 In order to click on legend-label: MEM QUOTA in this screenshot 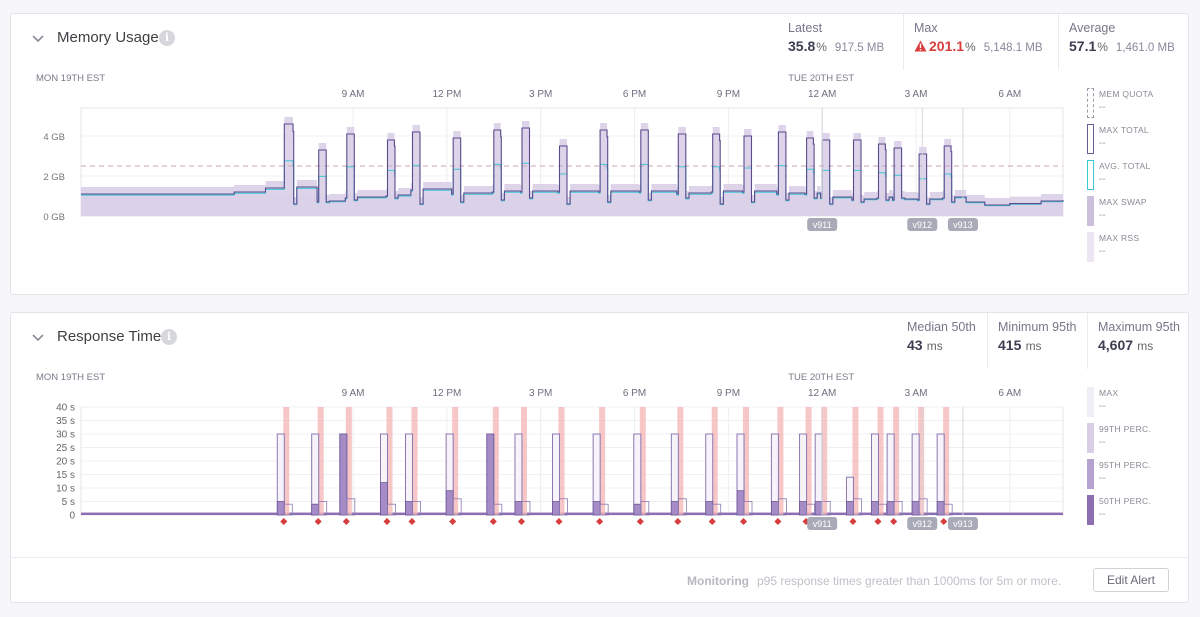, I will do `click(1126, 94)`.